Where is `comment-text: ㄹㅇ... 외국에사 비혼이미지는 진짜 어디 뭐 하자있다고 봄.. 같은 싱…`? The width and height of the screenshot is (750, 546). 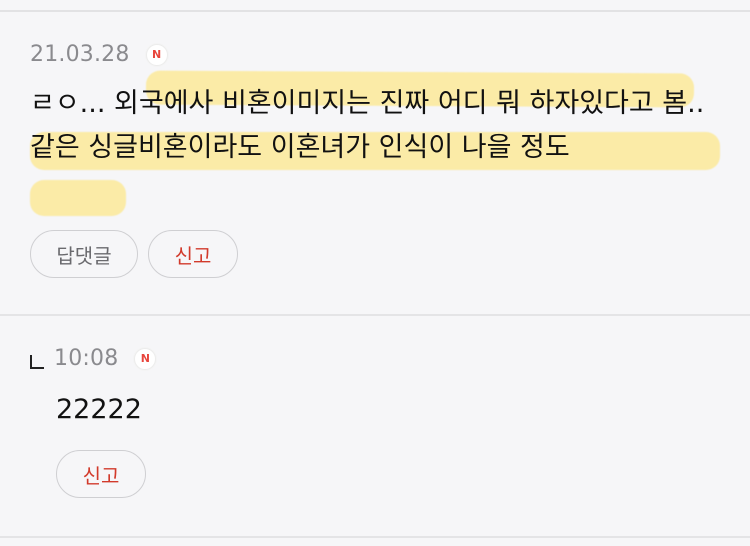 comment-text: ㄹㅇ... 외국에사 비혼이미지는 진짜 어디 뭐 하자있다고 봄.. 같은 싱… is located at coordinates (367, 125).